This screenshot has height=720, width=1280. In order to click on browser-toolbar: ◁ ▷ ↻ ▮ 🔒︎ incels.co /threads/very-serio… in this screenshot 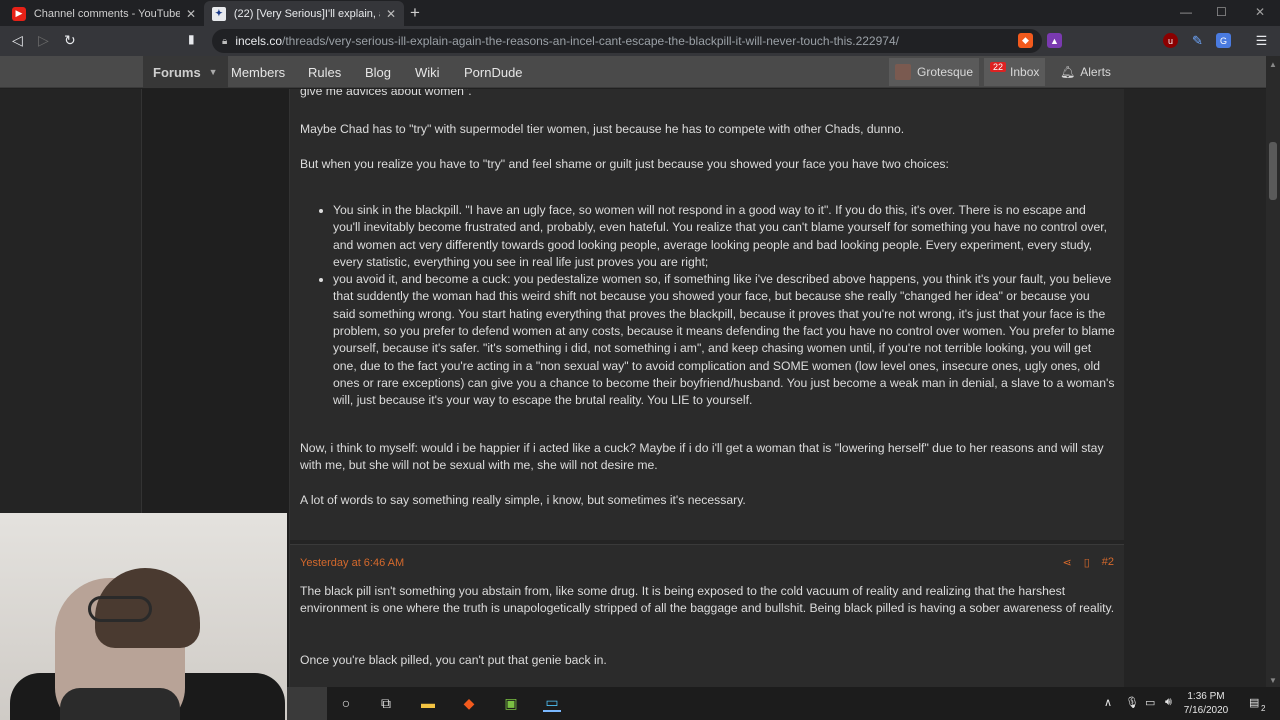, I will do `click(640, 41)`.